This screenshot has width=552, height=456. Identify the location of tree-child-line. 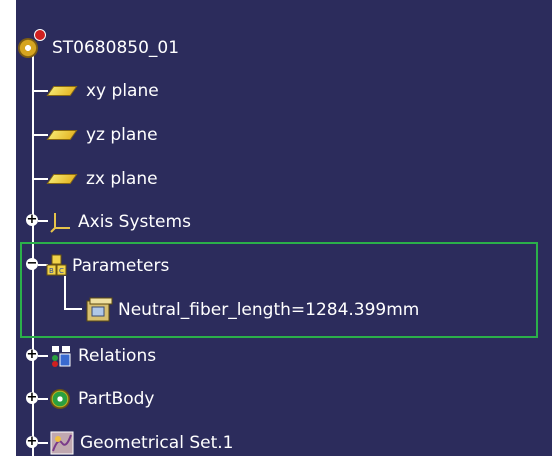
(65, 293).